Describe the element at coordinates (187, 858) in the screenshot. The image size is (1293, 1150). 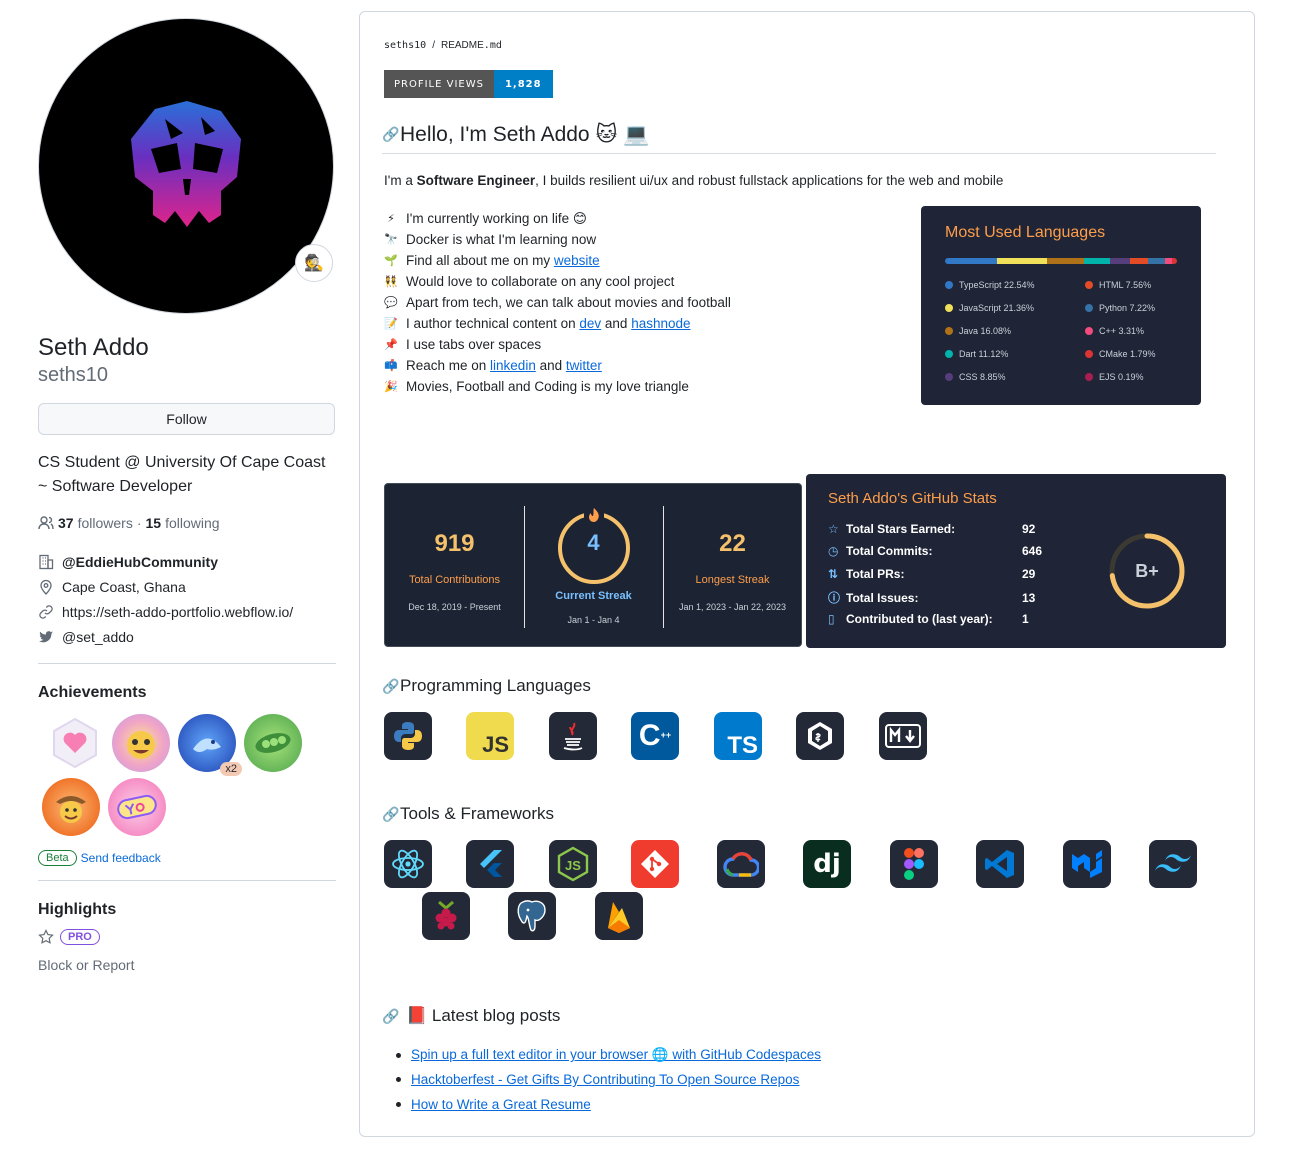
I see `beta-feedback-row: Beta Send feedback` at that location.